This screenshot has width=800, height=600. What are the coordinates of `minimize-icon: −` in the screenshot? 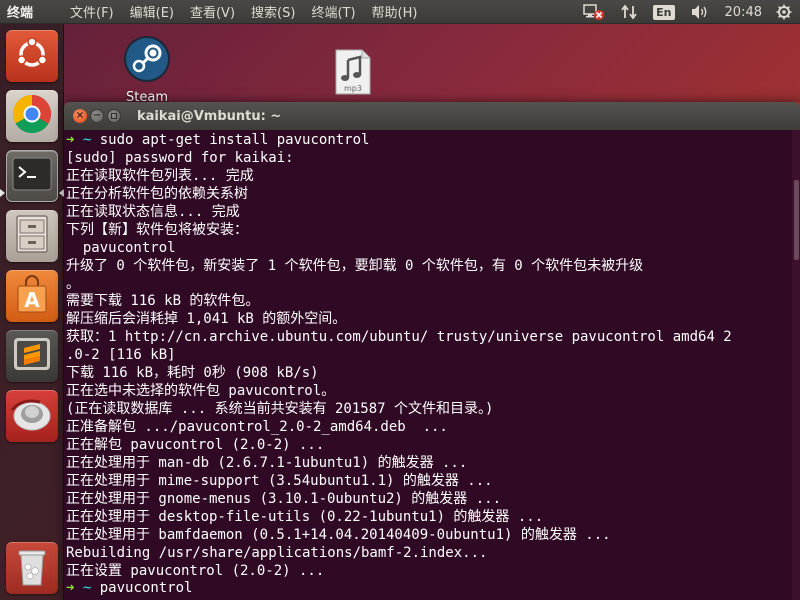 It's located at (97, 115).